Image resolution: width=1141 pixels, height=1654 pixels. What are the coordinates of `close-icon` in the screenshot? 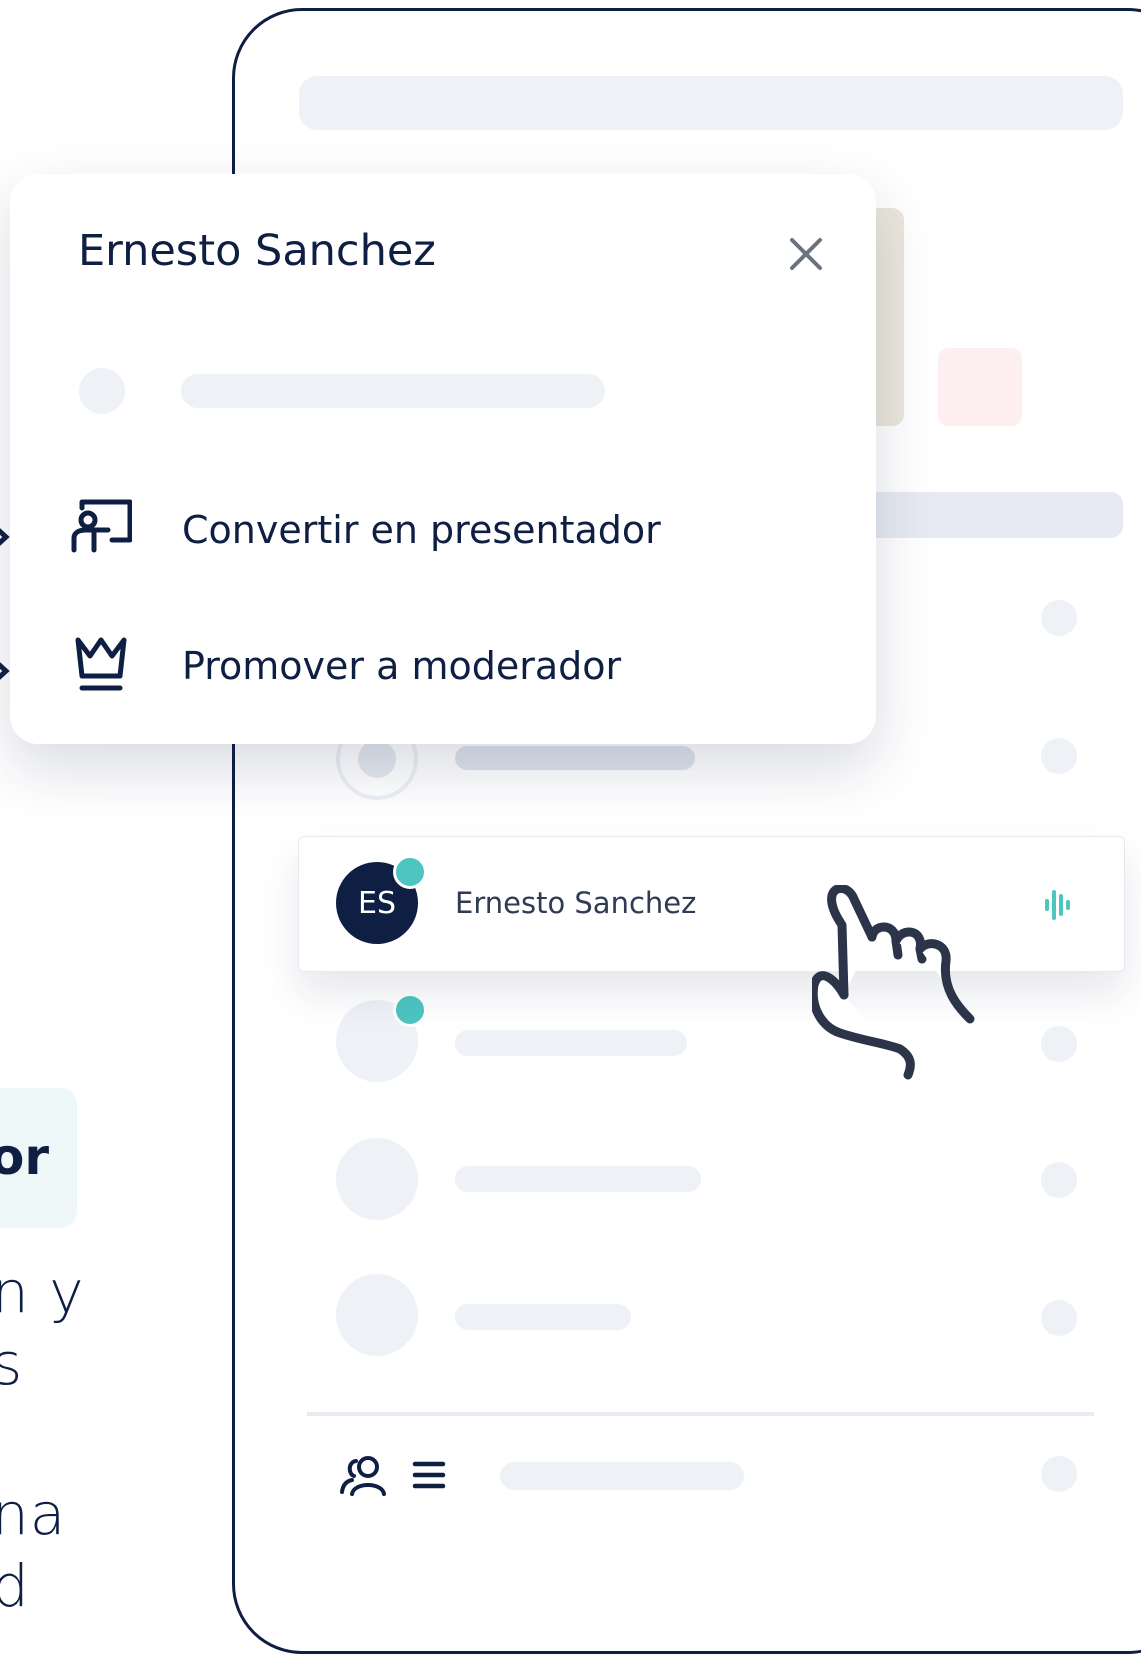 It's located at (806, 254).